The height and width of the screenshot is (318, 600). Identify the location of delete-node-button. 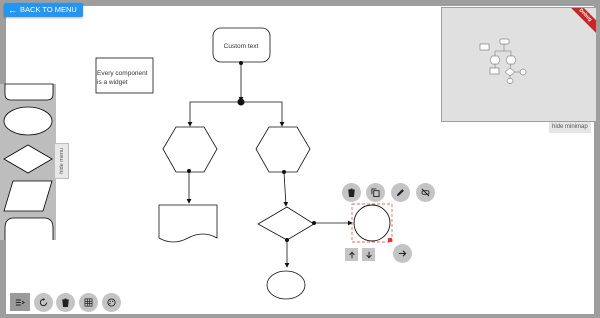
(351, 192).